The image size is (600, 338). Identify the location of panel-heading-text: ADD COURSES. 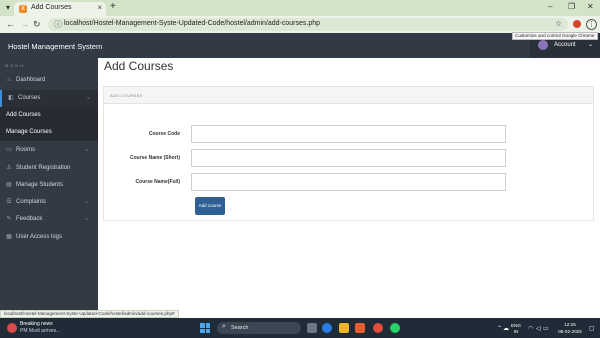
(126, 95).